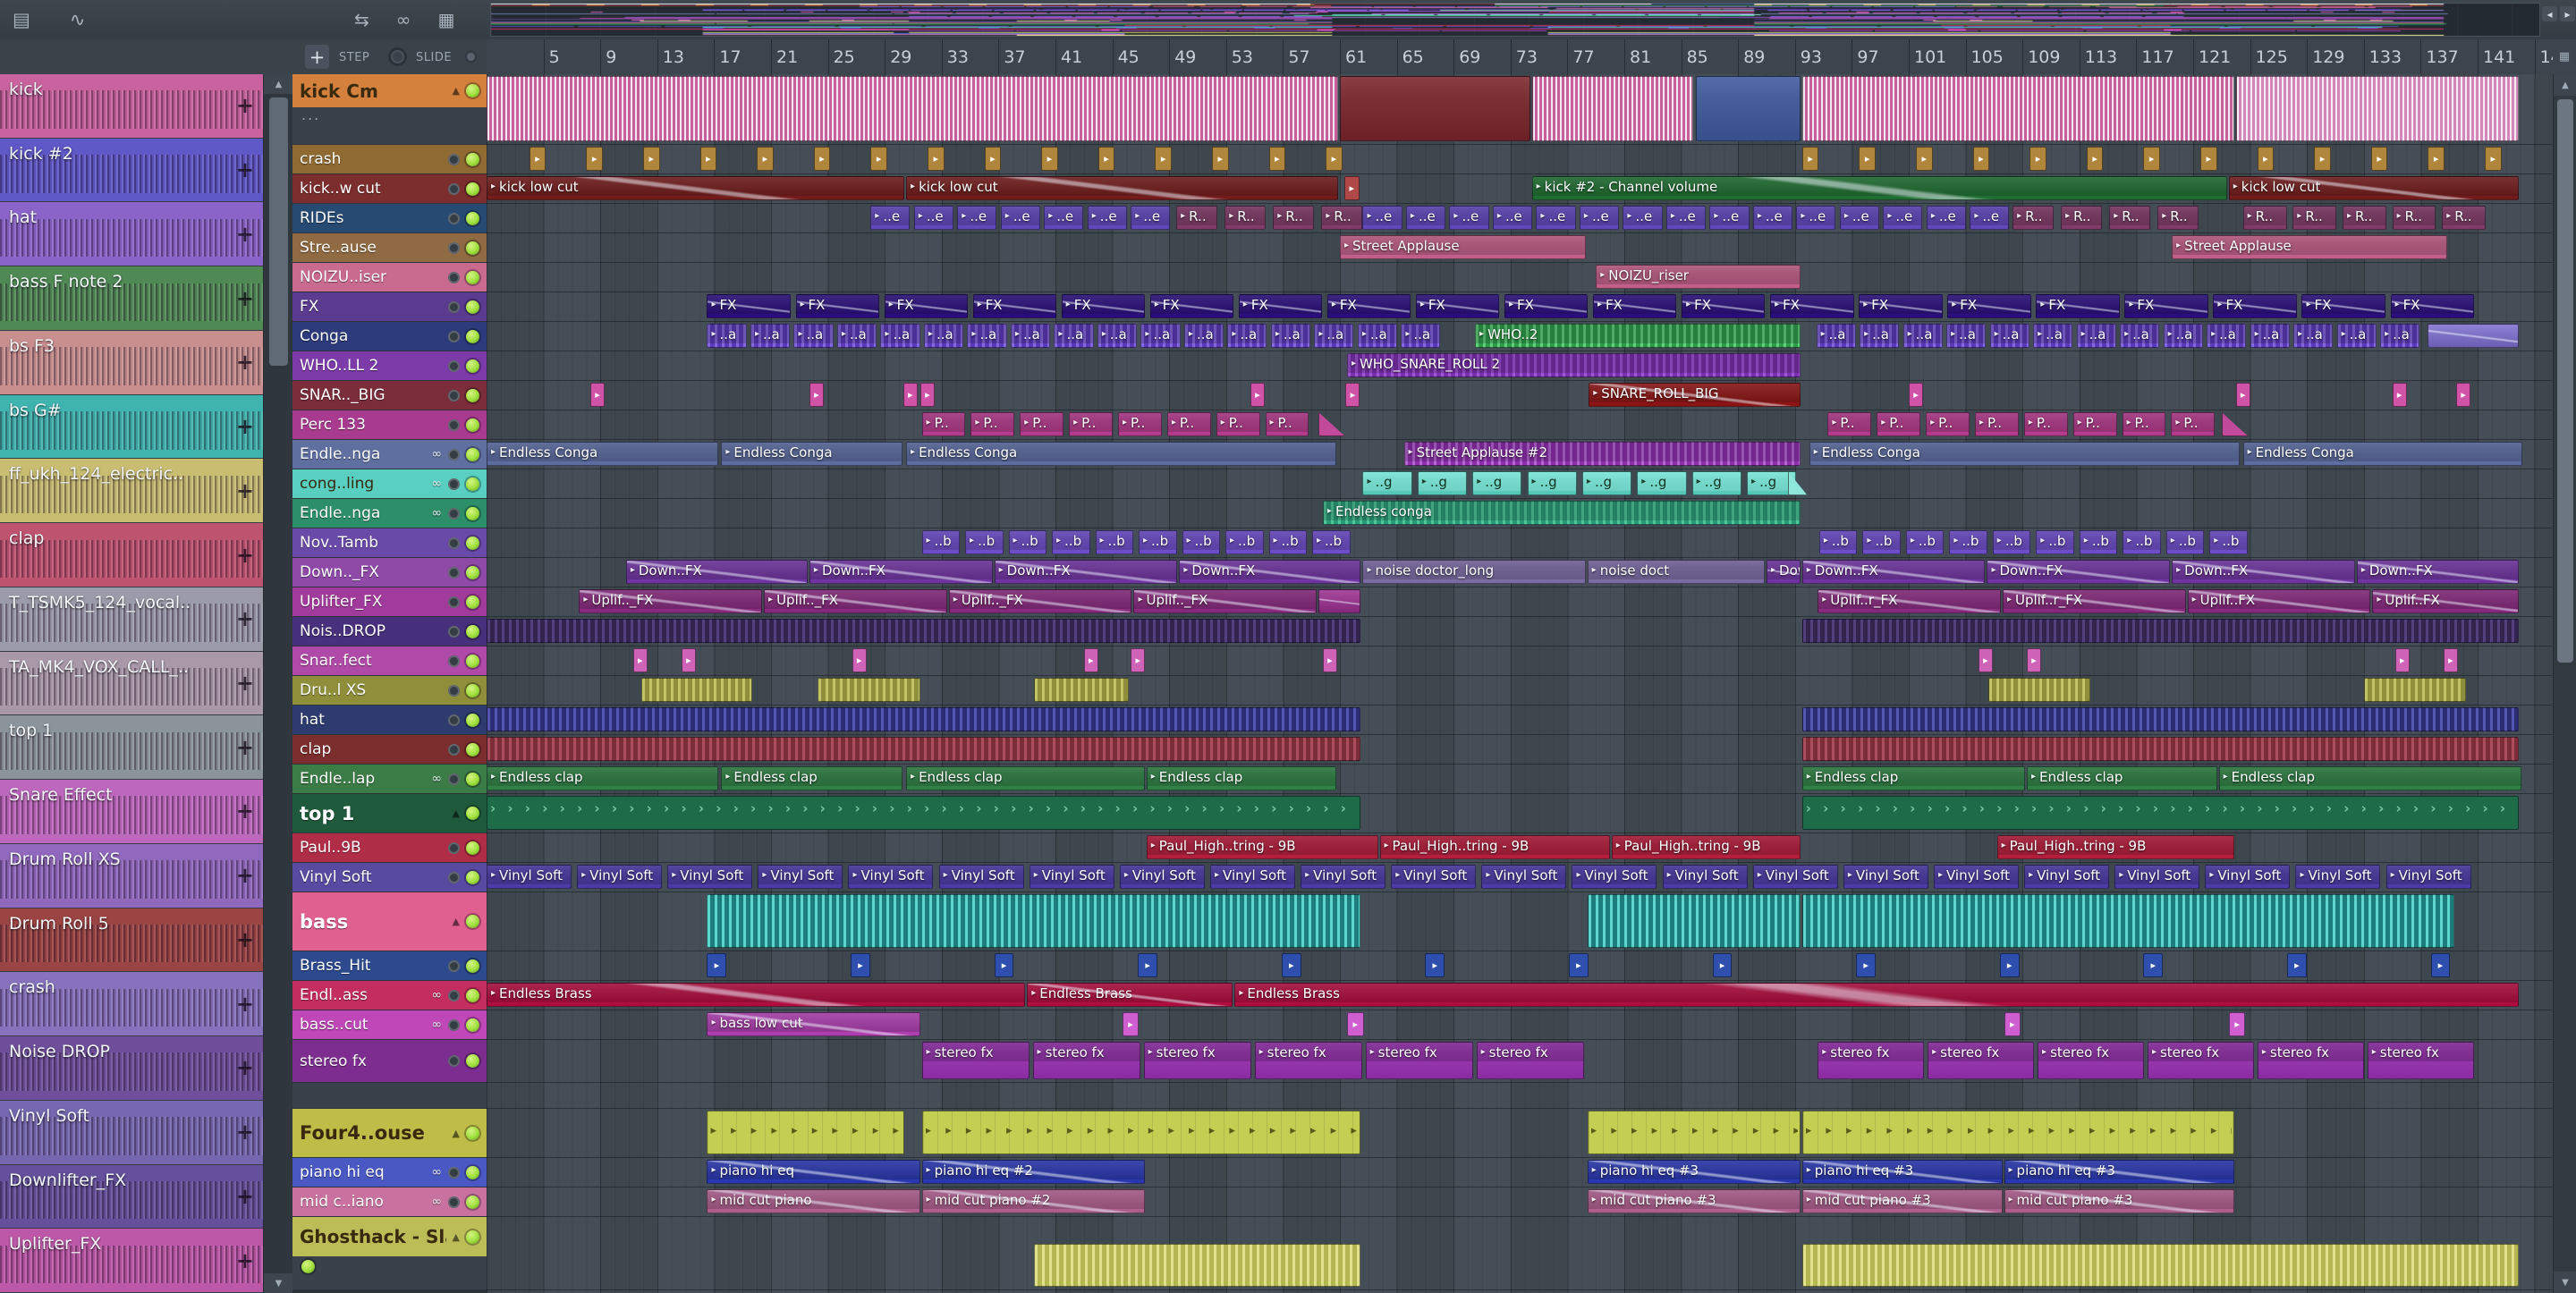 This screenshot has width=2576, height=1293. Describe the element at coordinates (1698, 277) in the screenshot. I see `clip-noizu-riser: ▸ NOIZU_riser` at that location.